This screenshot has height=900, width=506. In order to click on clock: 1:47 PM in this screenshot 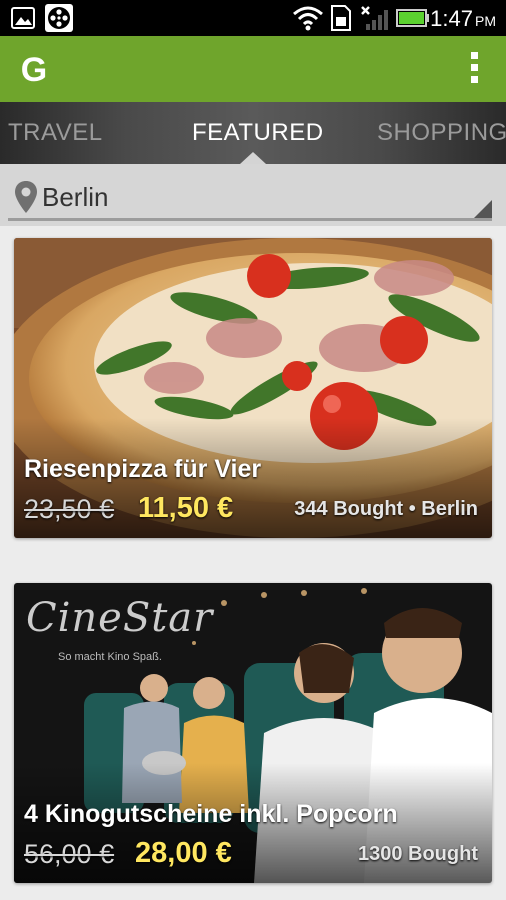, I will do `click(463, 18)`.